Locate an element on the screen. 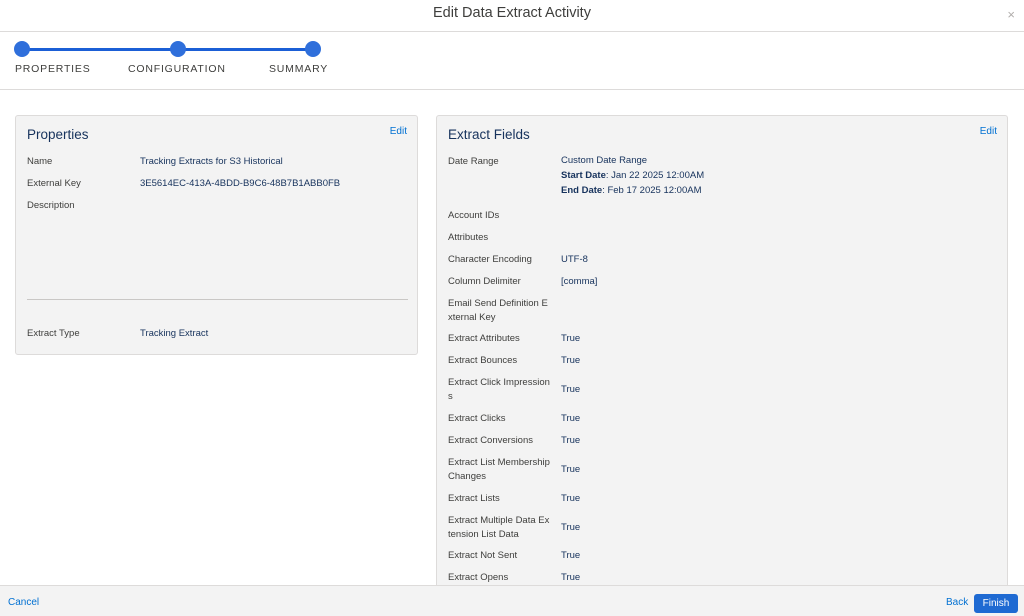 The width and height of the screenshot is (1024, 616). extract-type-value: Tracking Extract is located at coordinates (174, 333).